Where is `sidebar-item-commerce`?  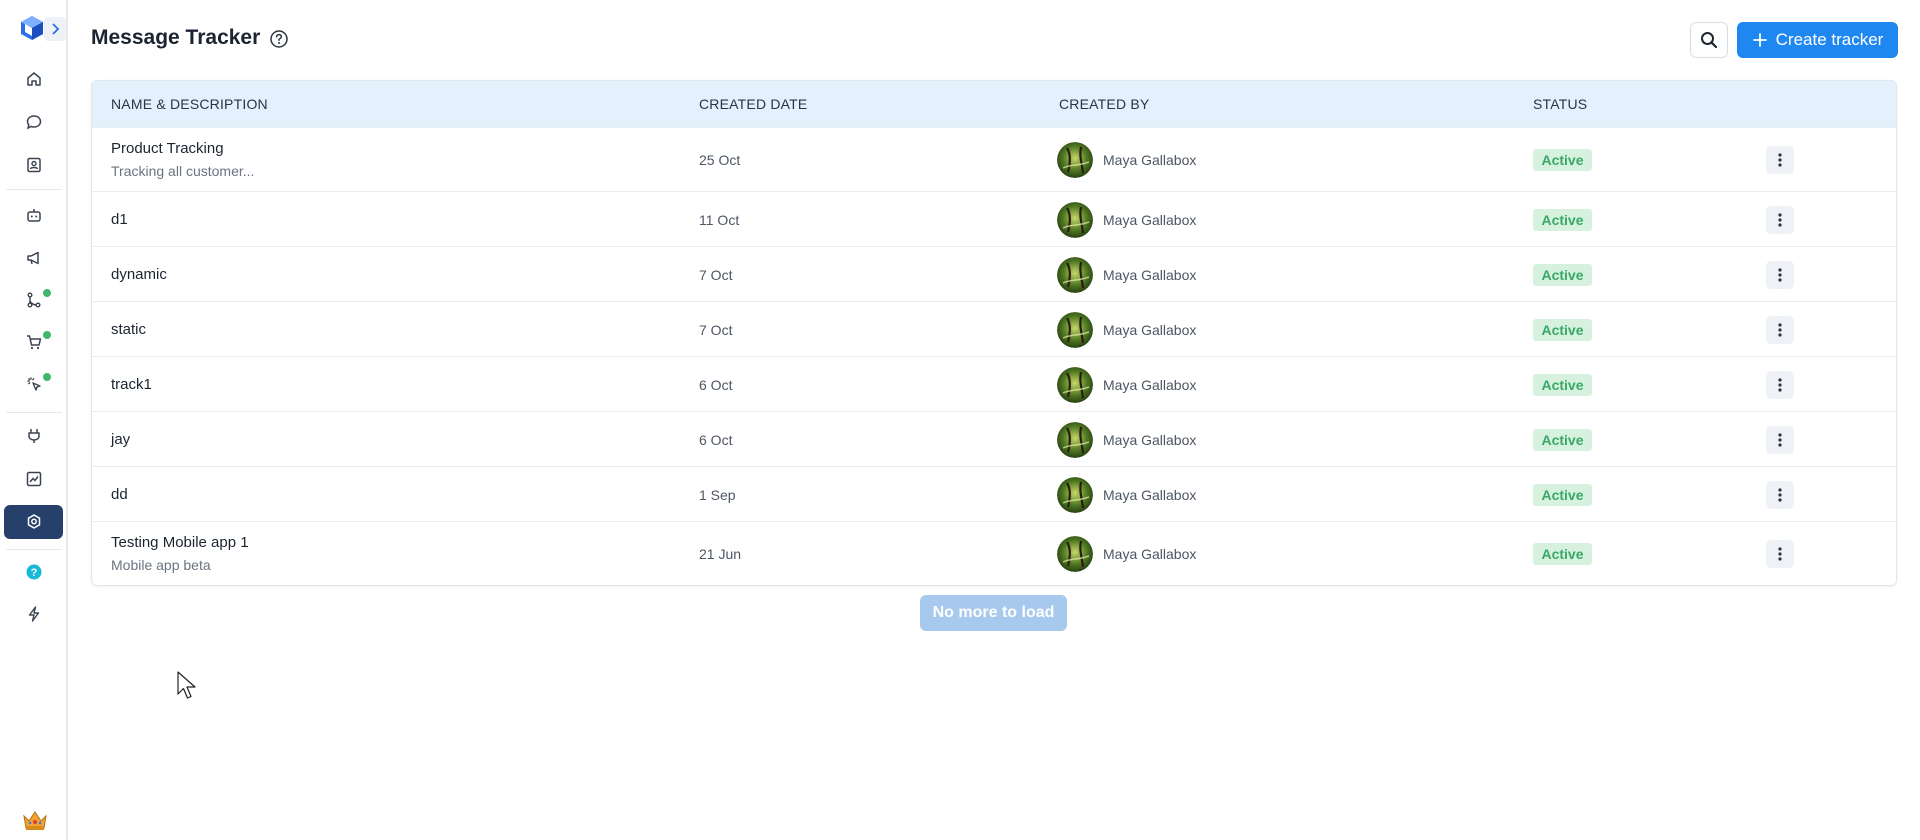 sidebar-item-commerce is located at coordinates (33, 342).